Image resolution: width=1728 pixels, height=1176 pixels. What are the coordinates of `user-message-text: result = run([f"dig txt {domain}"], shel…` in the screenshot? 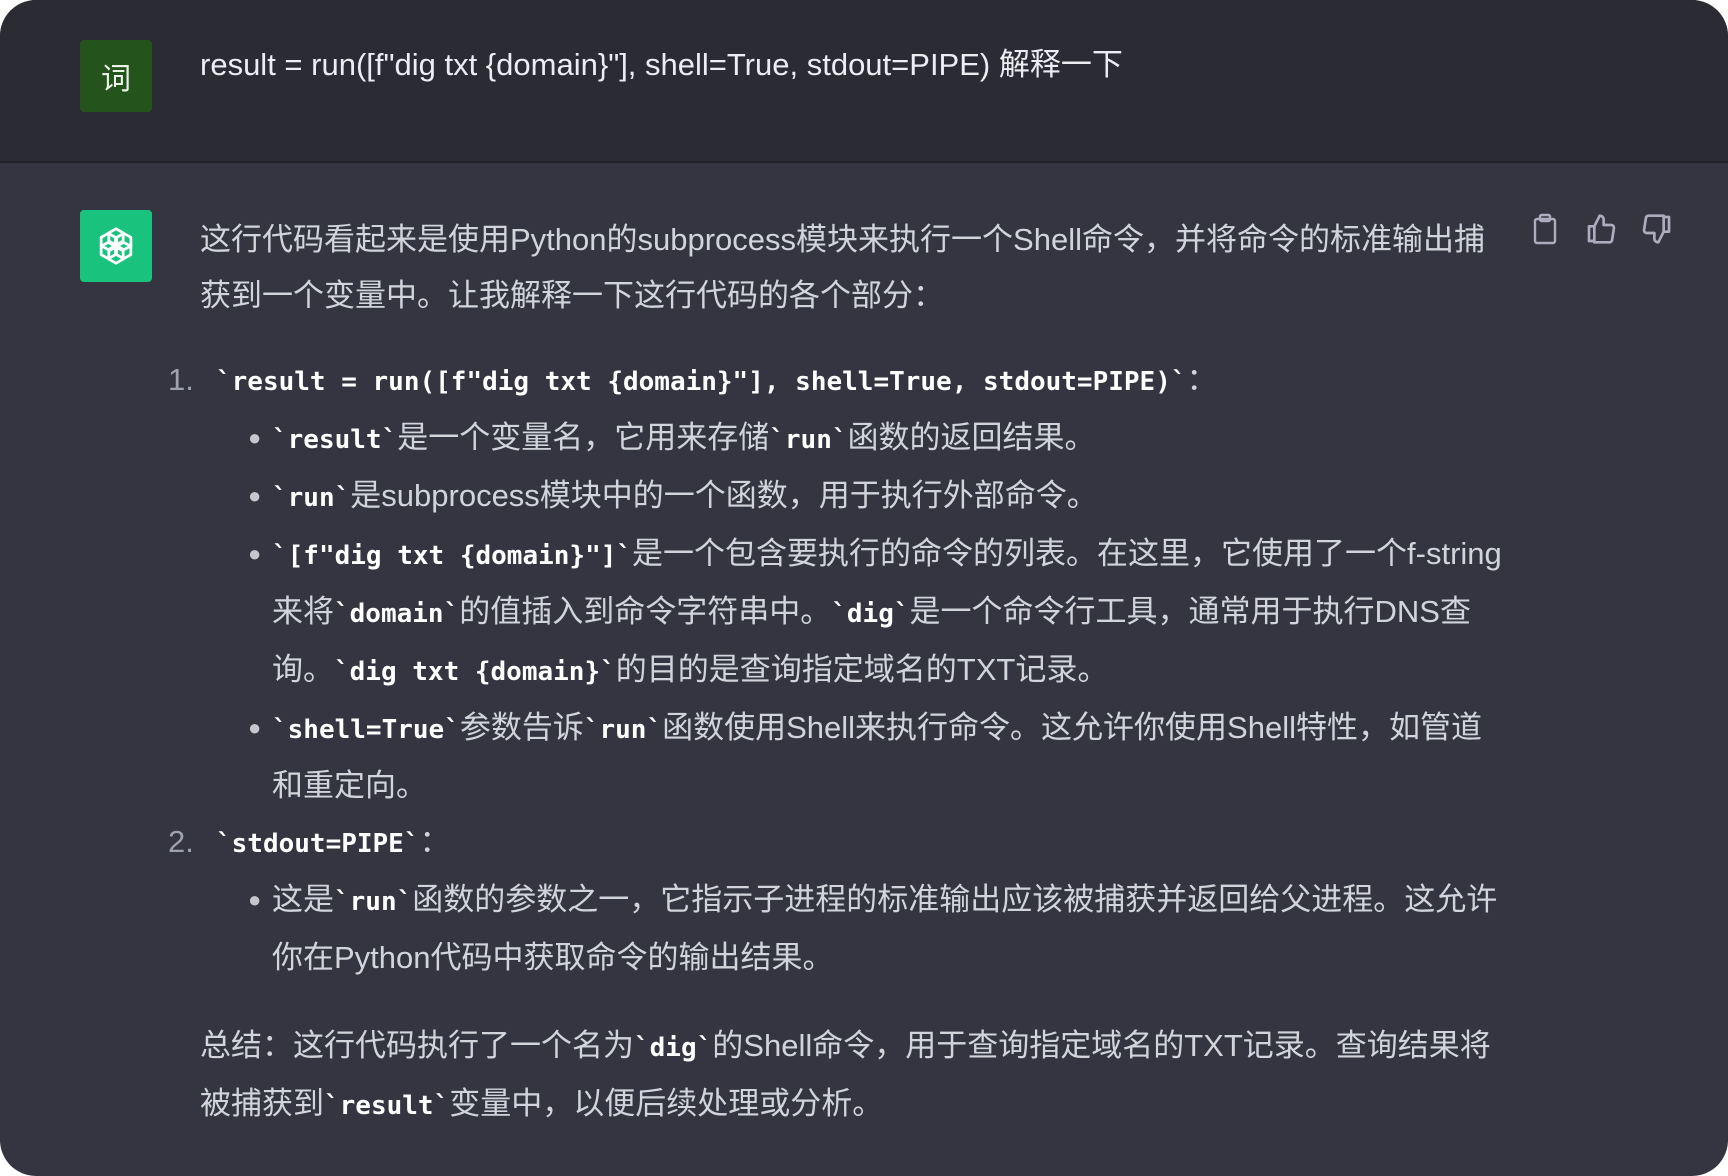 It's located at (661, 64).